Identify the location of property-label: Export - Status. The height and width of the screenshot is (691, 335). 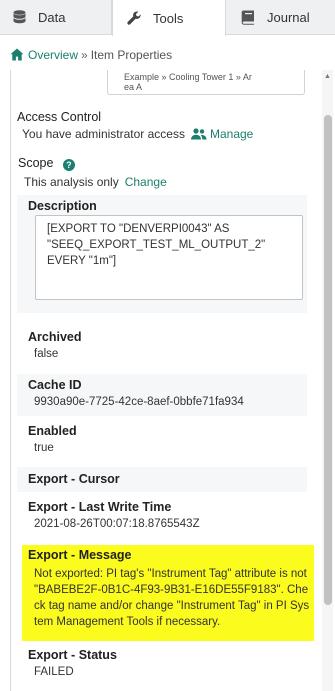
(72, 655).